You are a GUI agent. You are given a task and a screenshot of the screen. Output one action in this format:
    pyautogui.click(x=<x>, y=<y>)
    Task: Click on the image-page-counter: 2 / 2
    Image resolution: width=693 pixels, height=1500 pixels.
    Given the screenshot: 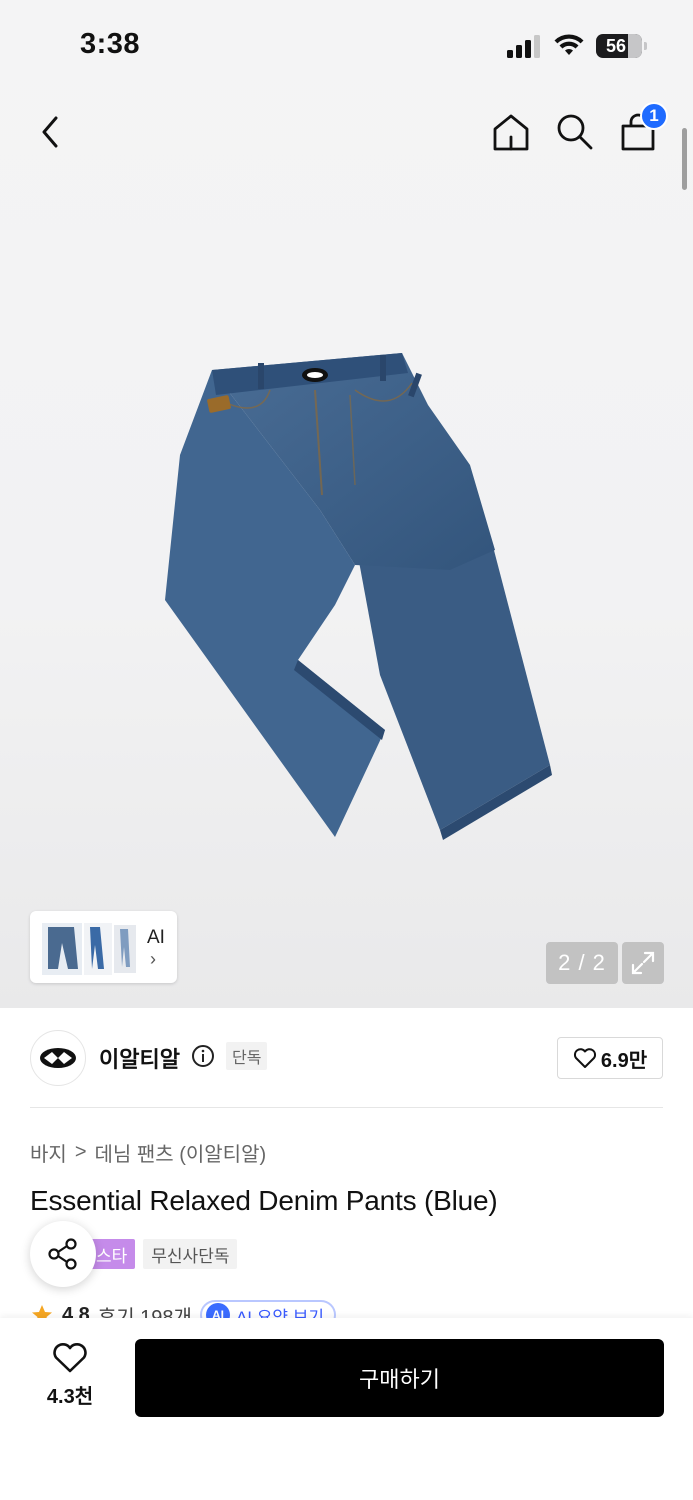 What is the action you would take?
    pyautogui.click(x=582, y=963)
    